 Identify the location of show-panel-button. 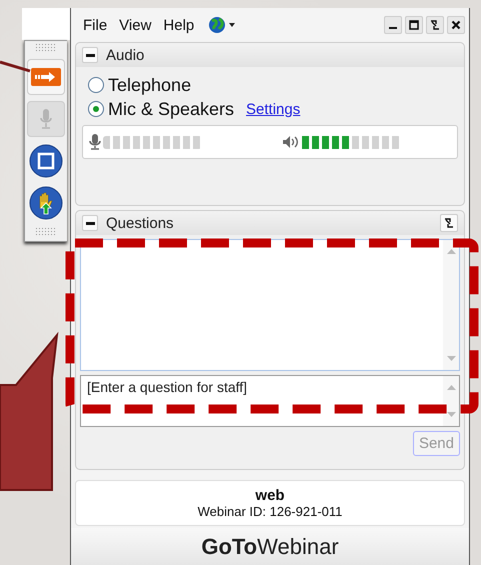
(46, 77).